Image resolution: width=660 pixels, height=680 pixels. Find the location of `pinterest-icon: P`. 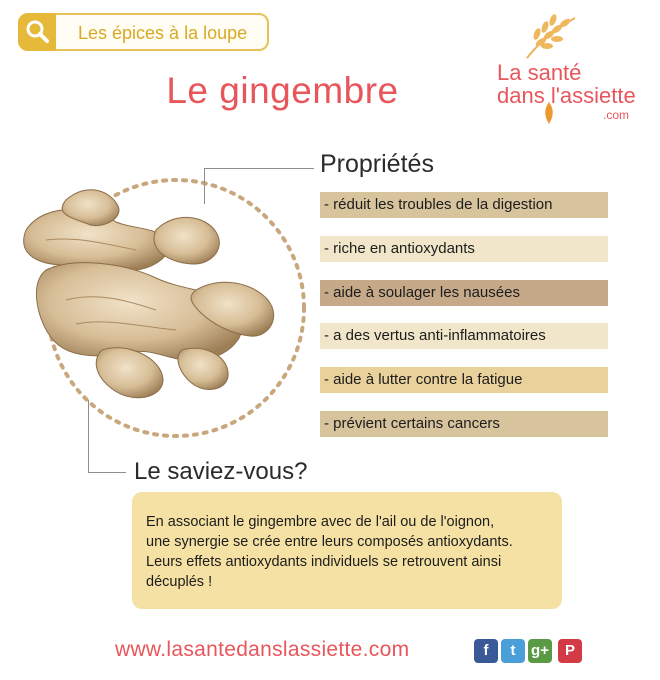

pinterest-icon: P is located at coordinates (570, 651).